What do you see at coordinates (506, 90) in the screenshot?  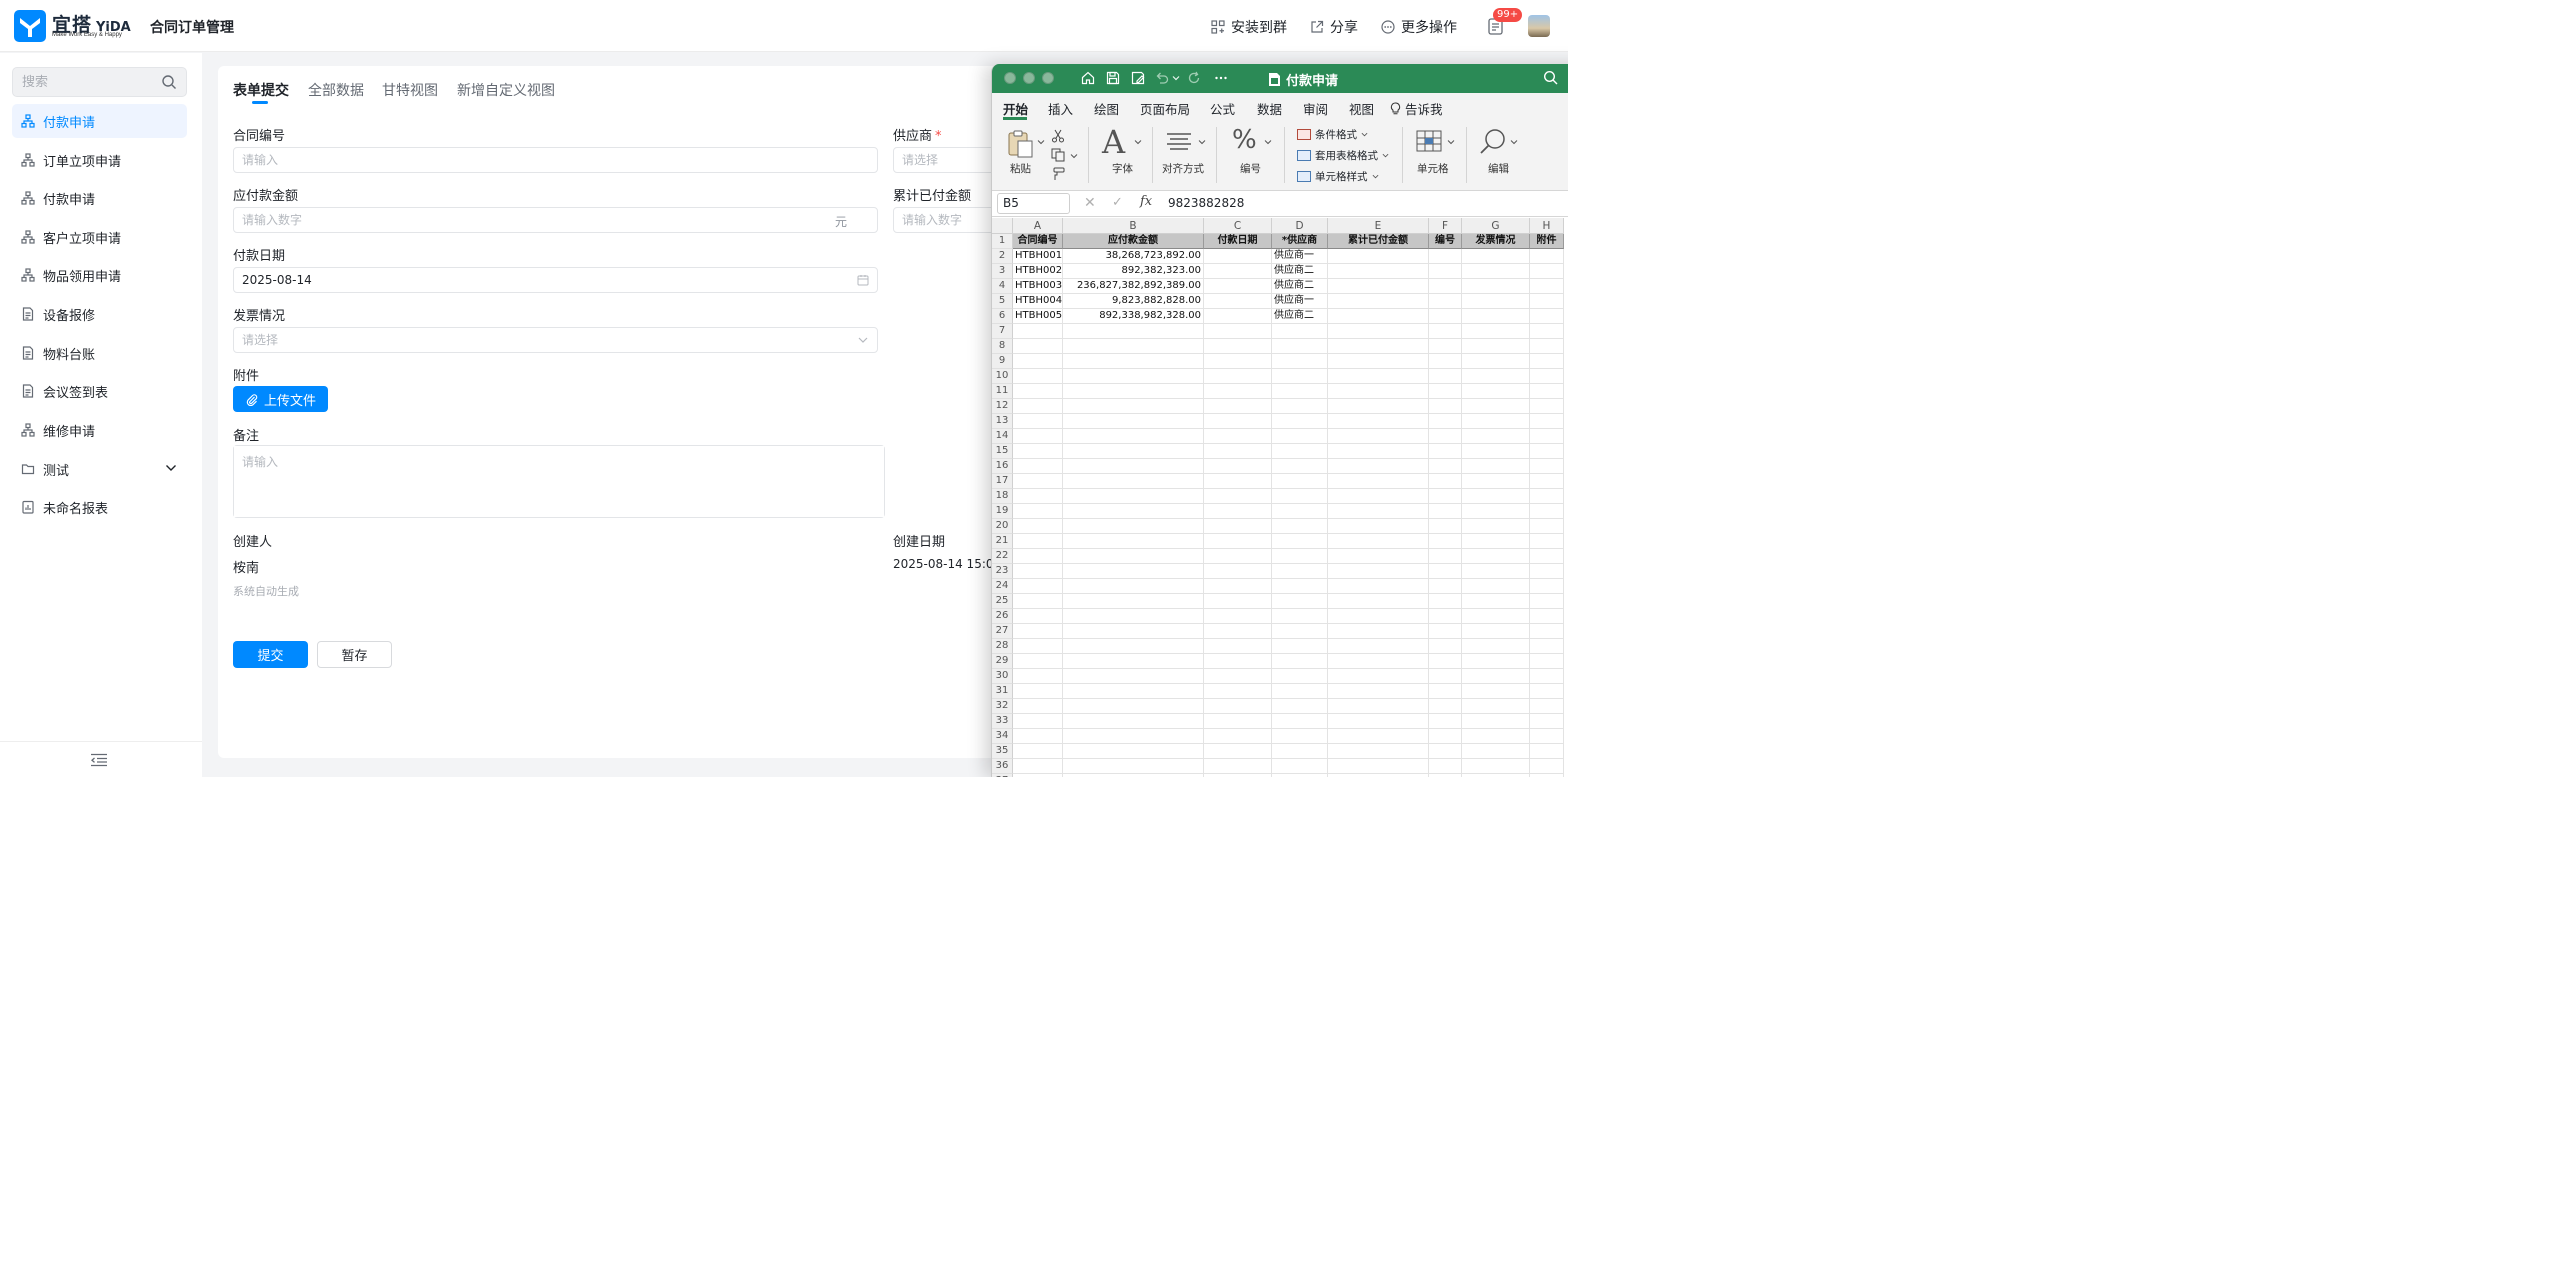 I see `tab-add-custom-view: 新增自定义视图` at bounding box center [506, 90].